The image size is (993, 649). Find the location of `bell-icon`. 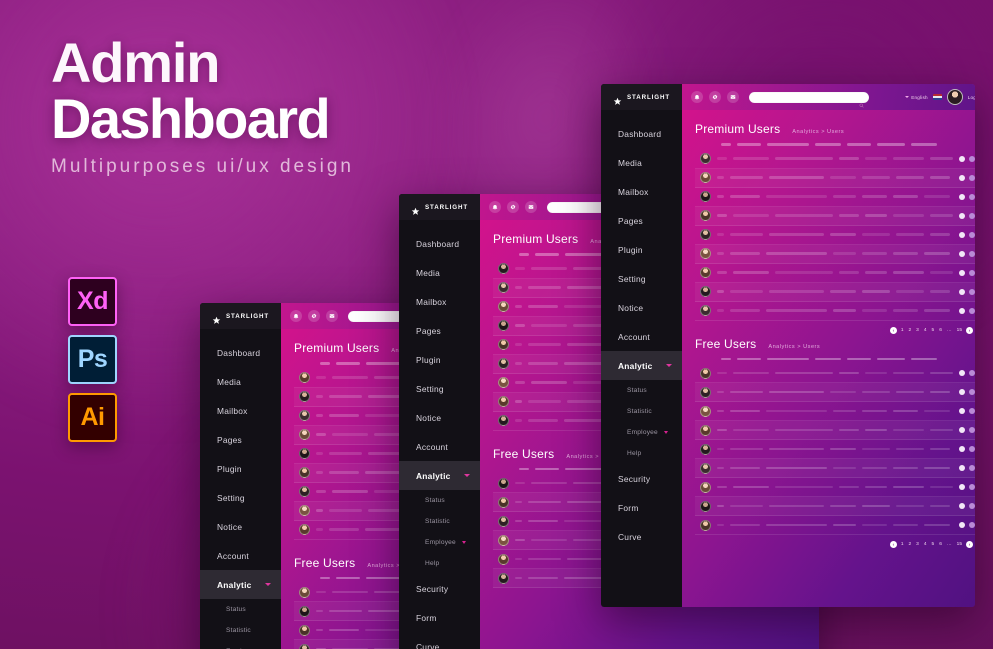

bell-icon is located at coordinates (296, 316).